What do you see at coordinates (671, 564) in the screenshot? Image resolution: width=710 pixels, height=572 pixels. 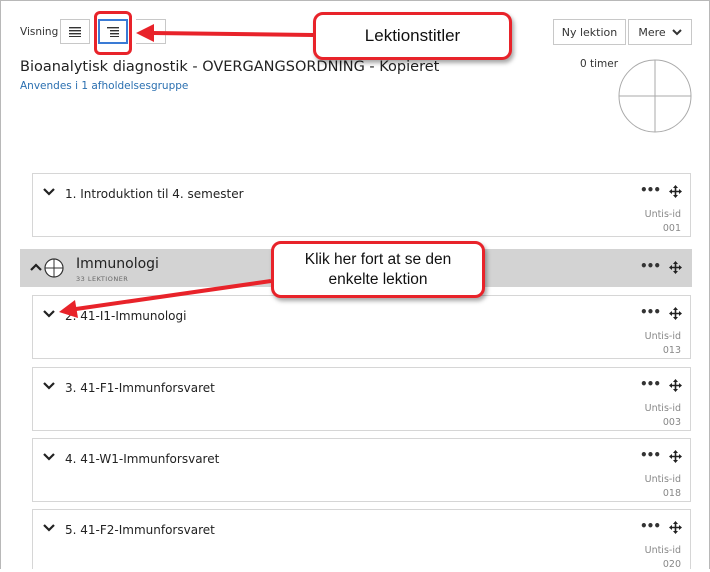 I see `untis-value: 020` at bounding box center [671, 564].